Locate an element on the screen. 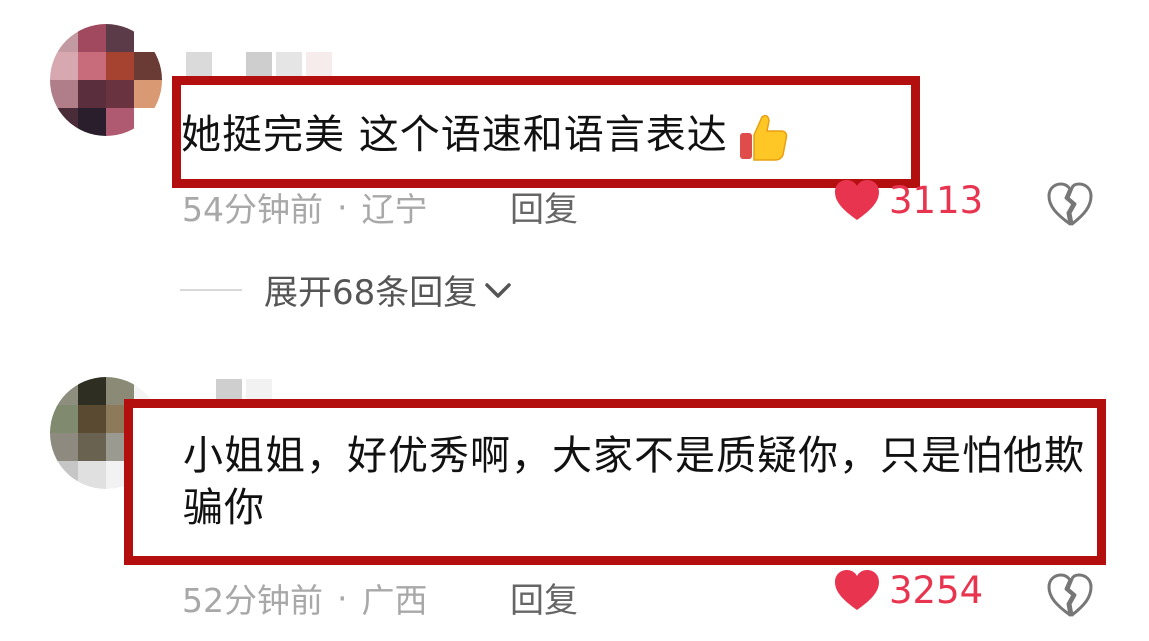 The image size is (1149, 641). expand-replies-button: 展开68条回复 is located at coordinates (346, 289).